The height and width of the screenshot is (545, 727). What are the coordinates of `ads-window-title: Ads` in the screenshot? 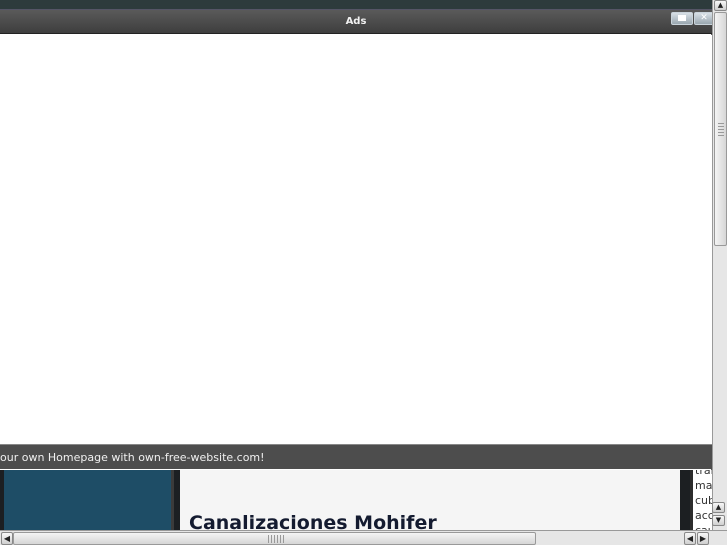 It's located at (356, 21).